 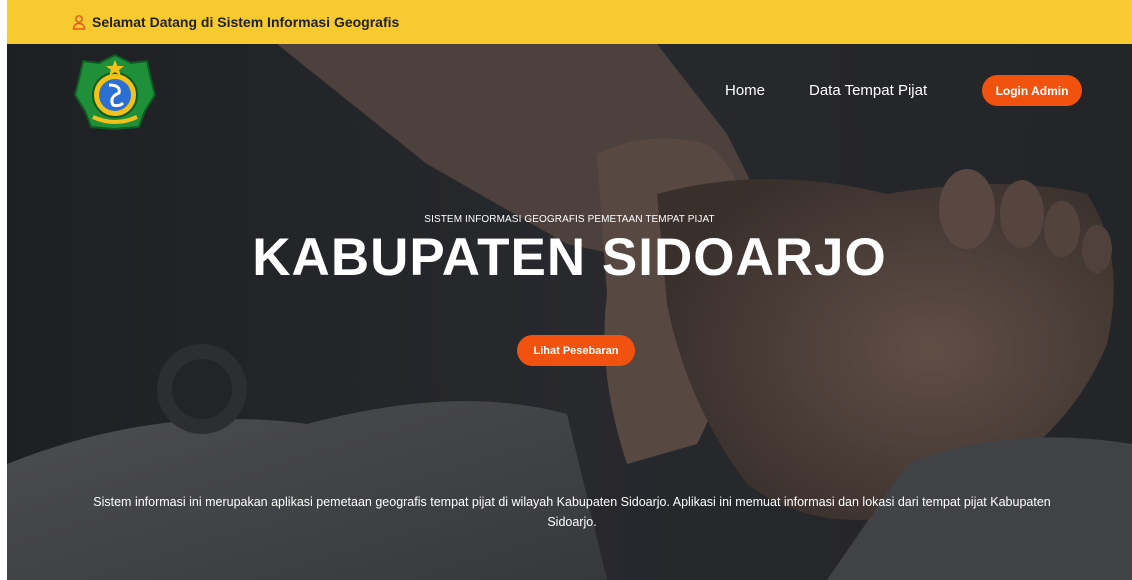 I want to click on hero-title: KABUPATEN SIDOARJO, so click(x=569, y=257).